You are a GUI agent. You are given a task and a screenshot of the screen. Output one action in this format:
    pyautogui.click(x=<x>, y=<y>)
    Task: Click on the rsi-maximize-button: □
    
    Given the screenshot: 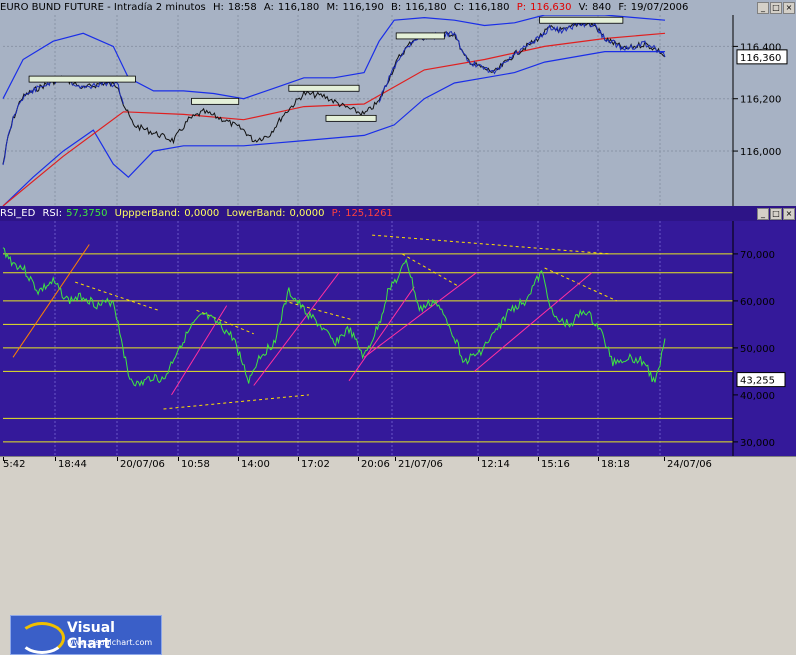 What is the action you would take?
    pyautogui.click(x=776, y=214)
    